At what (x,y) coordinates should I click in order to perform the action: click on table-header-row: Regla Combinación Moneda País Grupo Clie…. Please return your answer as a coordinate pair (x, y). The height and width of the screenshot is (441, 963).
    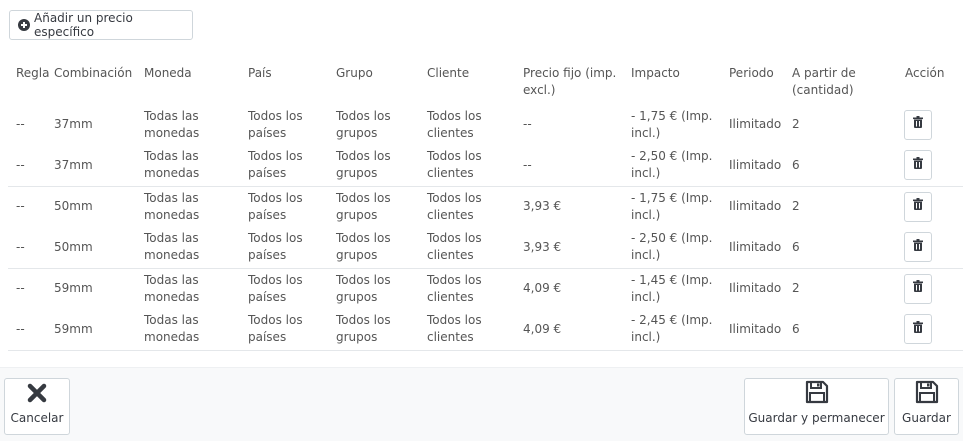
    Looking at the image, I should click on (485, 81).